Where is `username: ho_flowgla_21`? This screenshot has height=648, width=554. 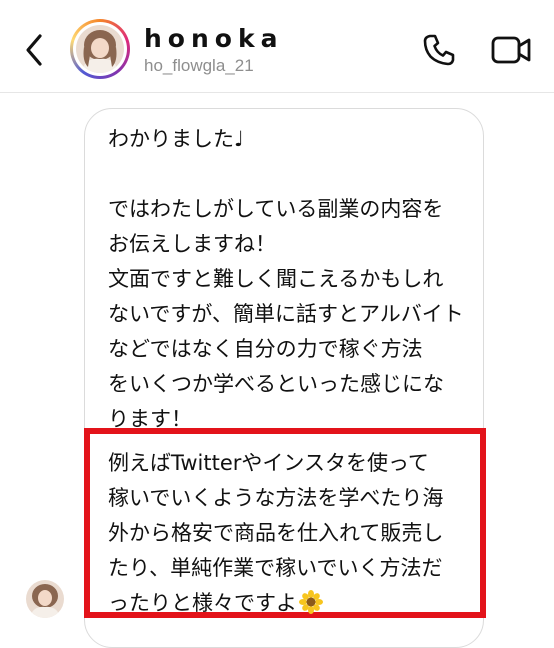 username: ho_flowgla_21 is located at coordinates (199, 65).